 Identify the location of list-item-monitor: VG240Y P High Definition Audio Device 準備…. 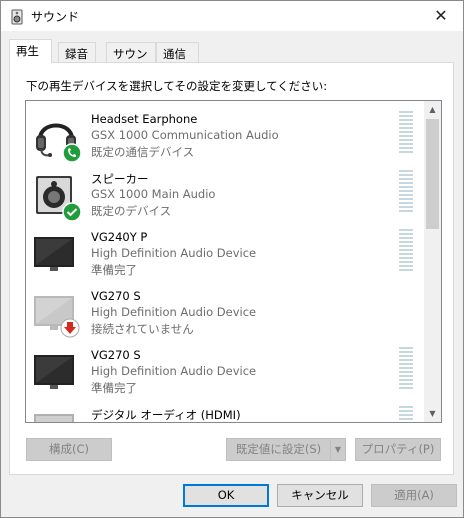
(225, 254).